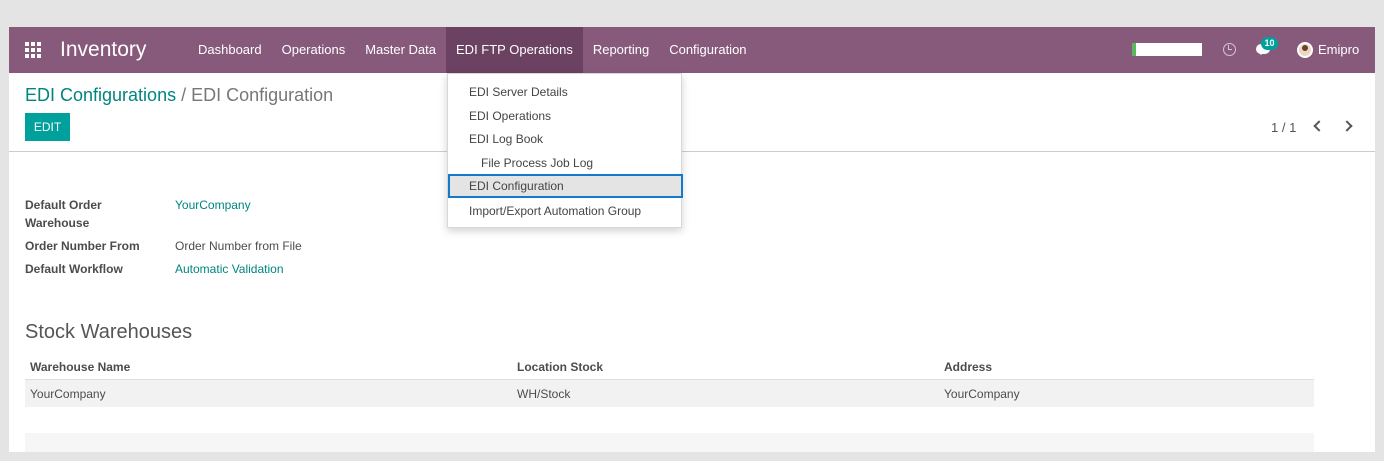  Describe the element at coordinates (229, 269) in the screenshot. I see `default-workflow-value: Automatic Validation` at that location.